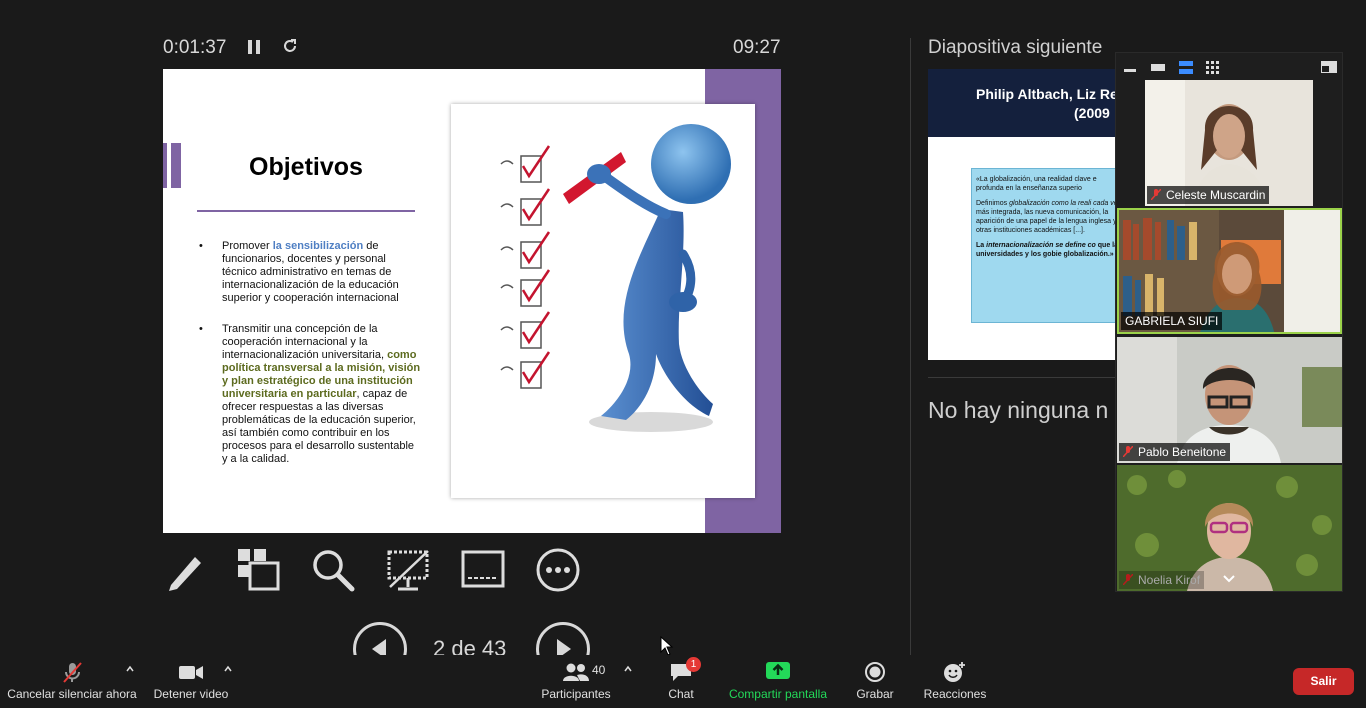 The width and height of the screenshot is (1366, 708). I want to click on elapsed-timer: 0:01:37, so click(195, 47).